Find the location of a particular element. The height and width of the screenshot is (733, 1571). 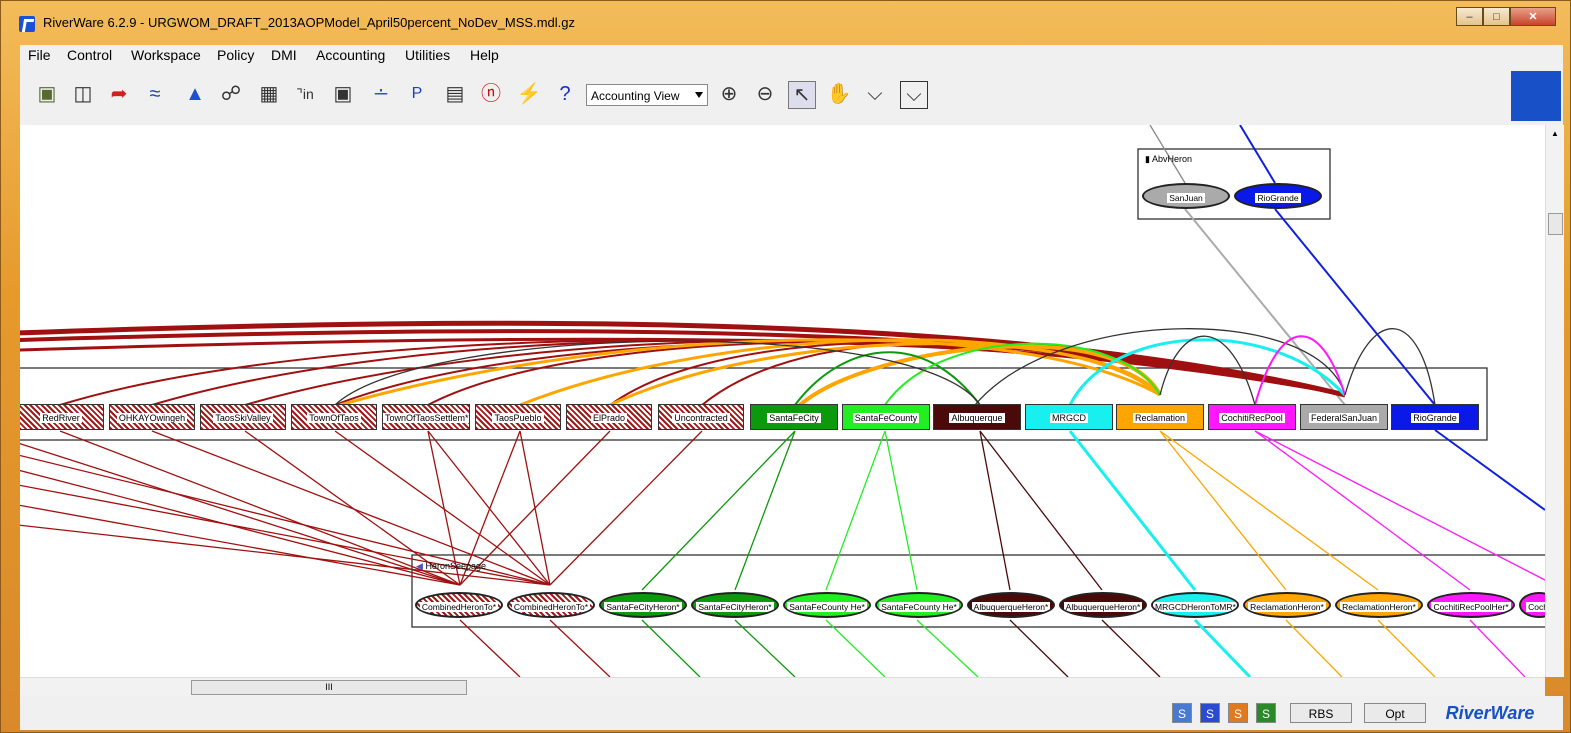

scroll-up-icon: ▲ is located at coordinates (1555, 133).